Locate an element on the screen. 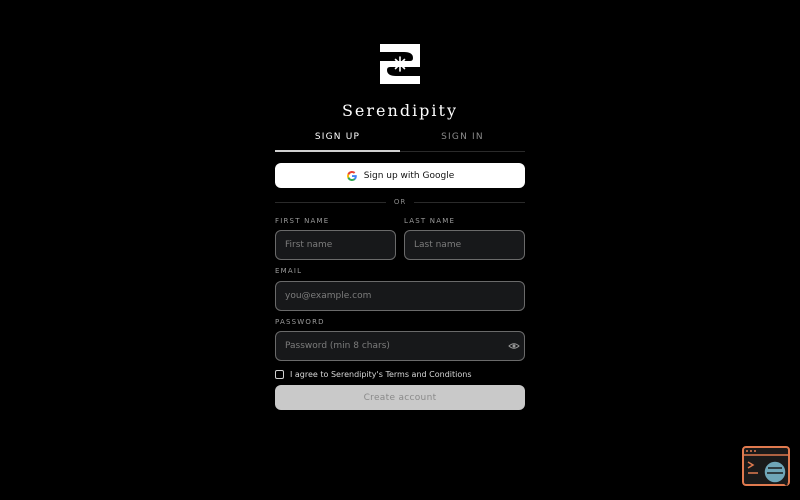 The width and height of the screenshot is (800, 500). password-input is located at coordinates (400, 346).